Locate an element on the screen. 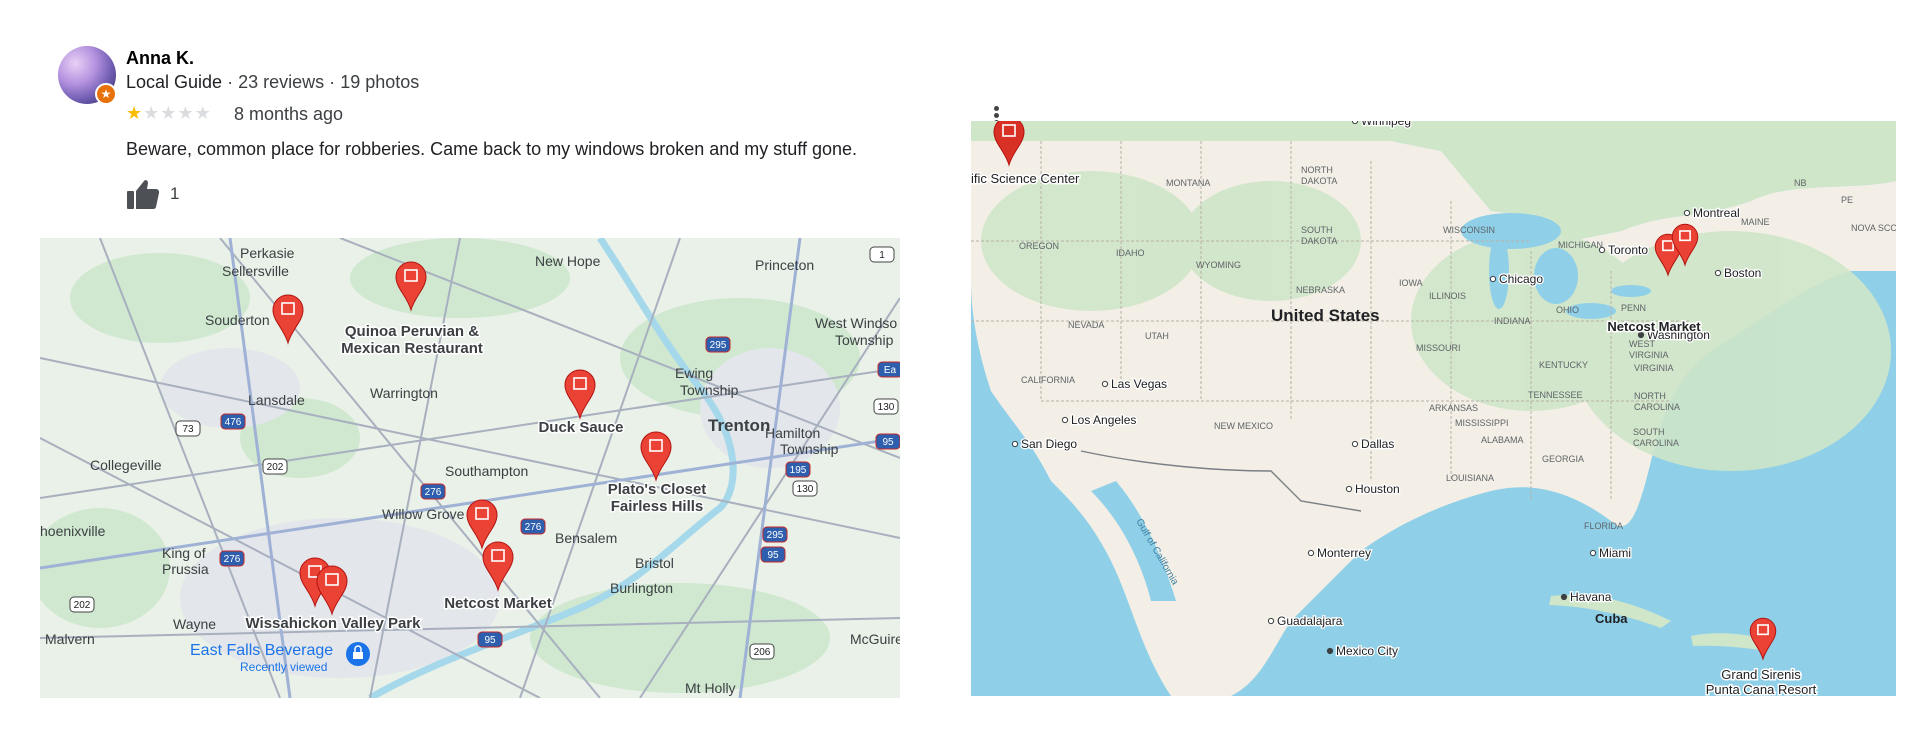  state-label: ILLINOIS is located at coordinates (1447, 296).